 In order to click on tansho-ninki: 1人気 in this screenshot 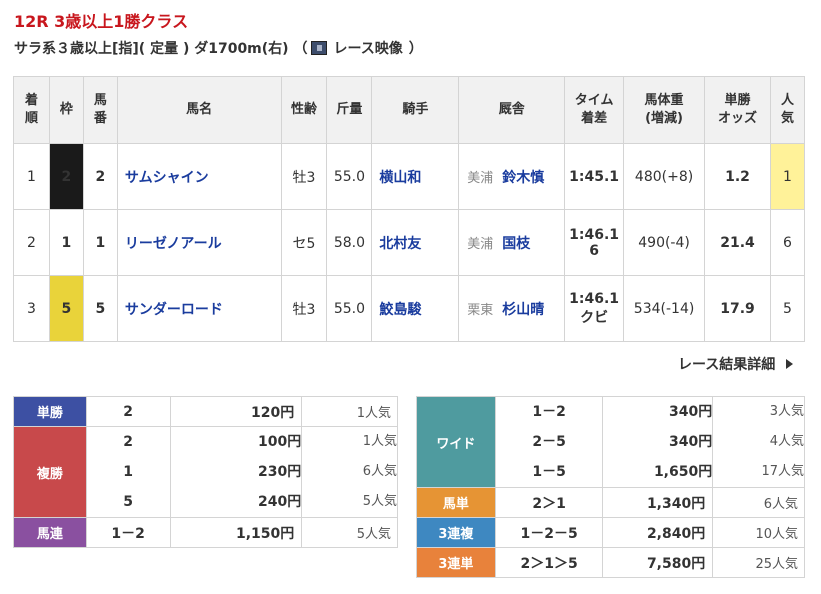, I will do `click(349, 411)`.